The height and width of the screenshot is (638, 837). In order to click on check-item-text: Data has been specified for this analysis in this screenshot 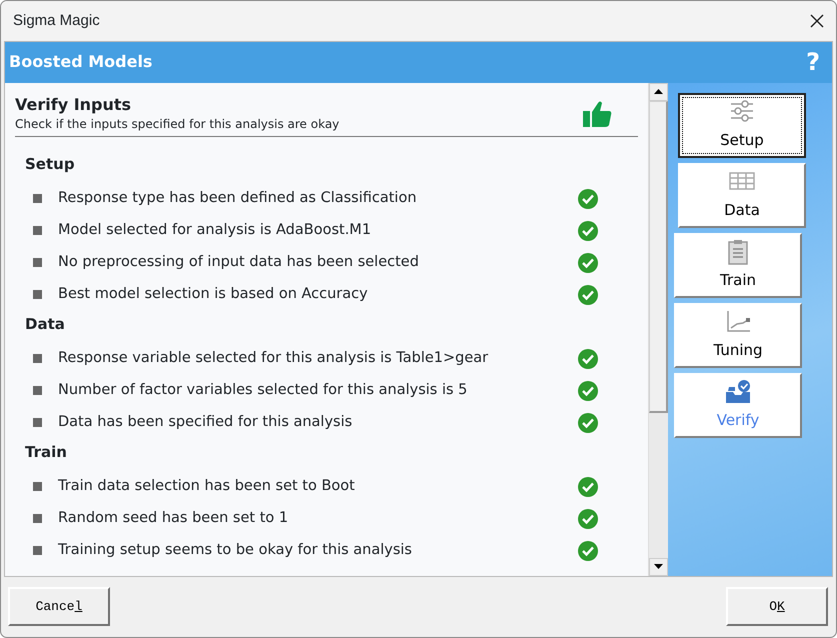, I will do `click(206, 422)`.